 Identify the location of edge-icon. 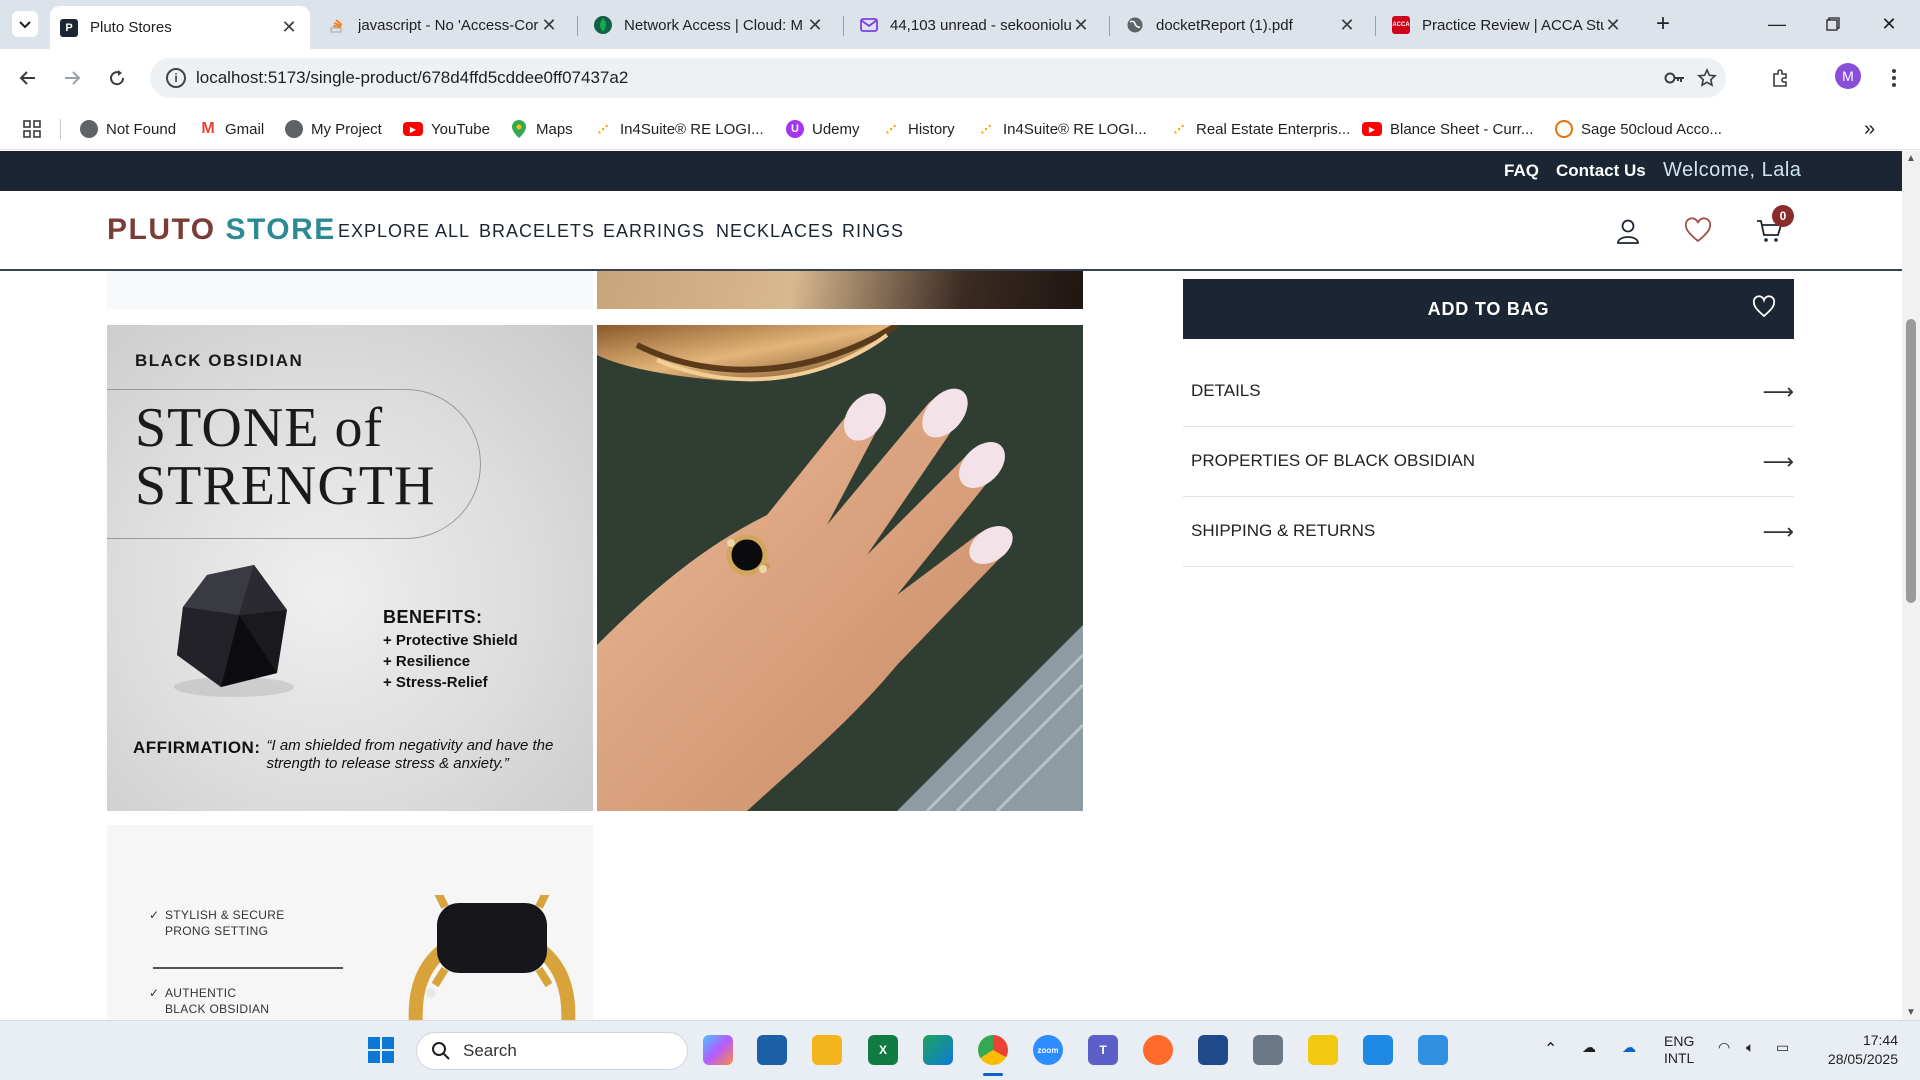
(938, 1050).